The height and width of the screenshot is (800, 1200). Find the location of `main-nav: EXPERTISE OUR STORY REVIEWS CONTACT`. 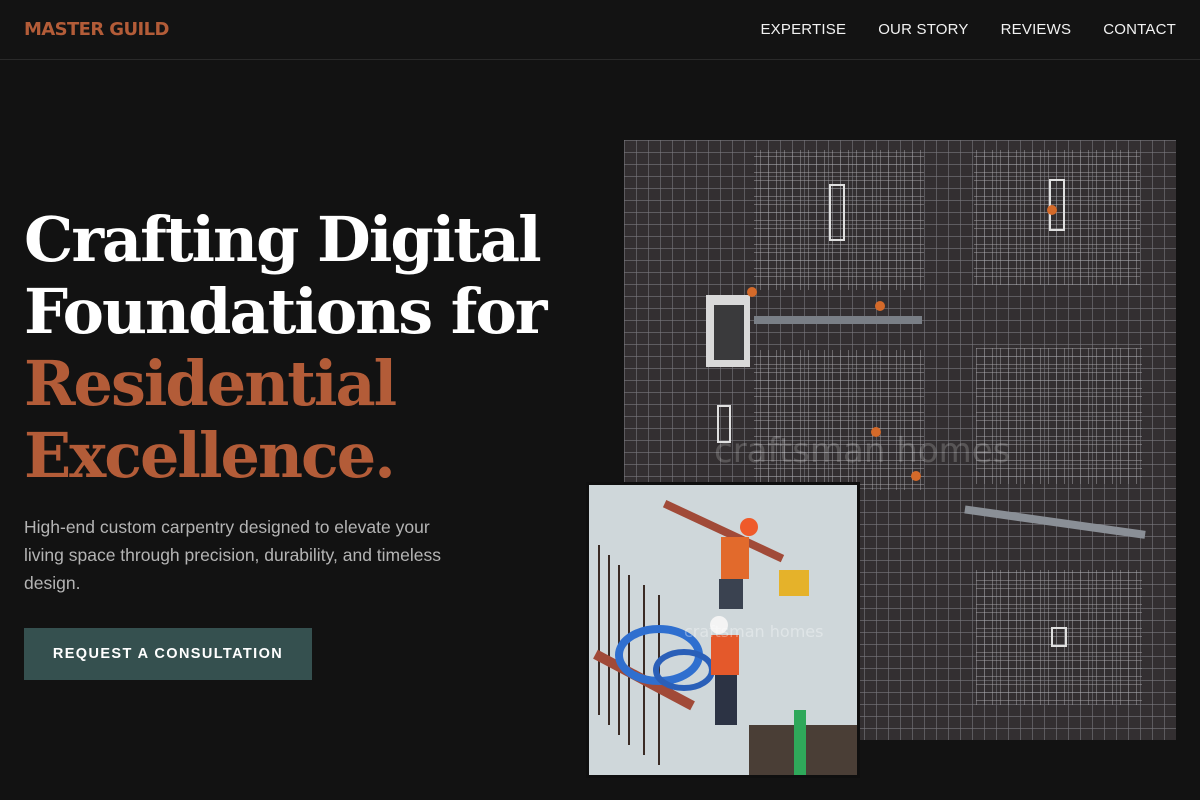

main-nav: EXPERTISE OUR STORY REVIEWS CONTACT is located at coordinates (968, 29).